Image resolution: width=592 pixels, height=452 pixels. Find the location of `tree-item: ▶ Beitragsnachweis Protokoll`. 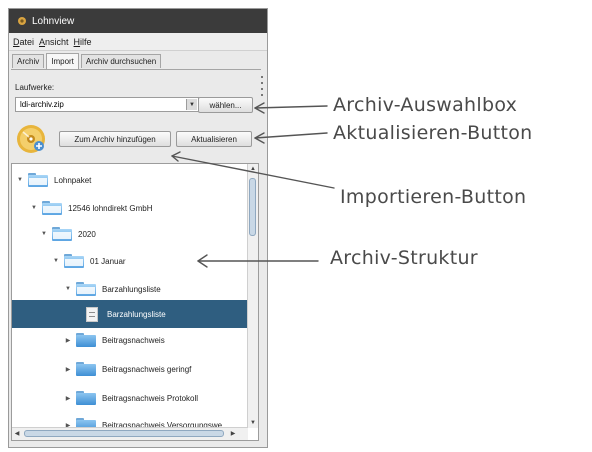

tree-item: ▶ Beitragsnachweis Protokoll is located at coordinates (135, 398).